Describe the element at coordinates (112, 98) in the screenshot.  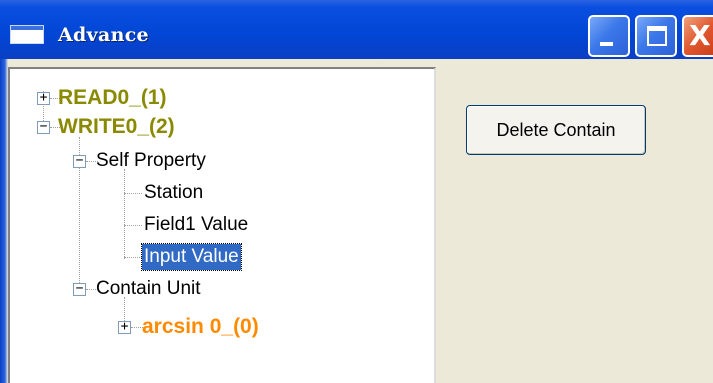
I see `tree-node-read0: READ0_(1)` at that location.